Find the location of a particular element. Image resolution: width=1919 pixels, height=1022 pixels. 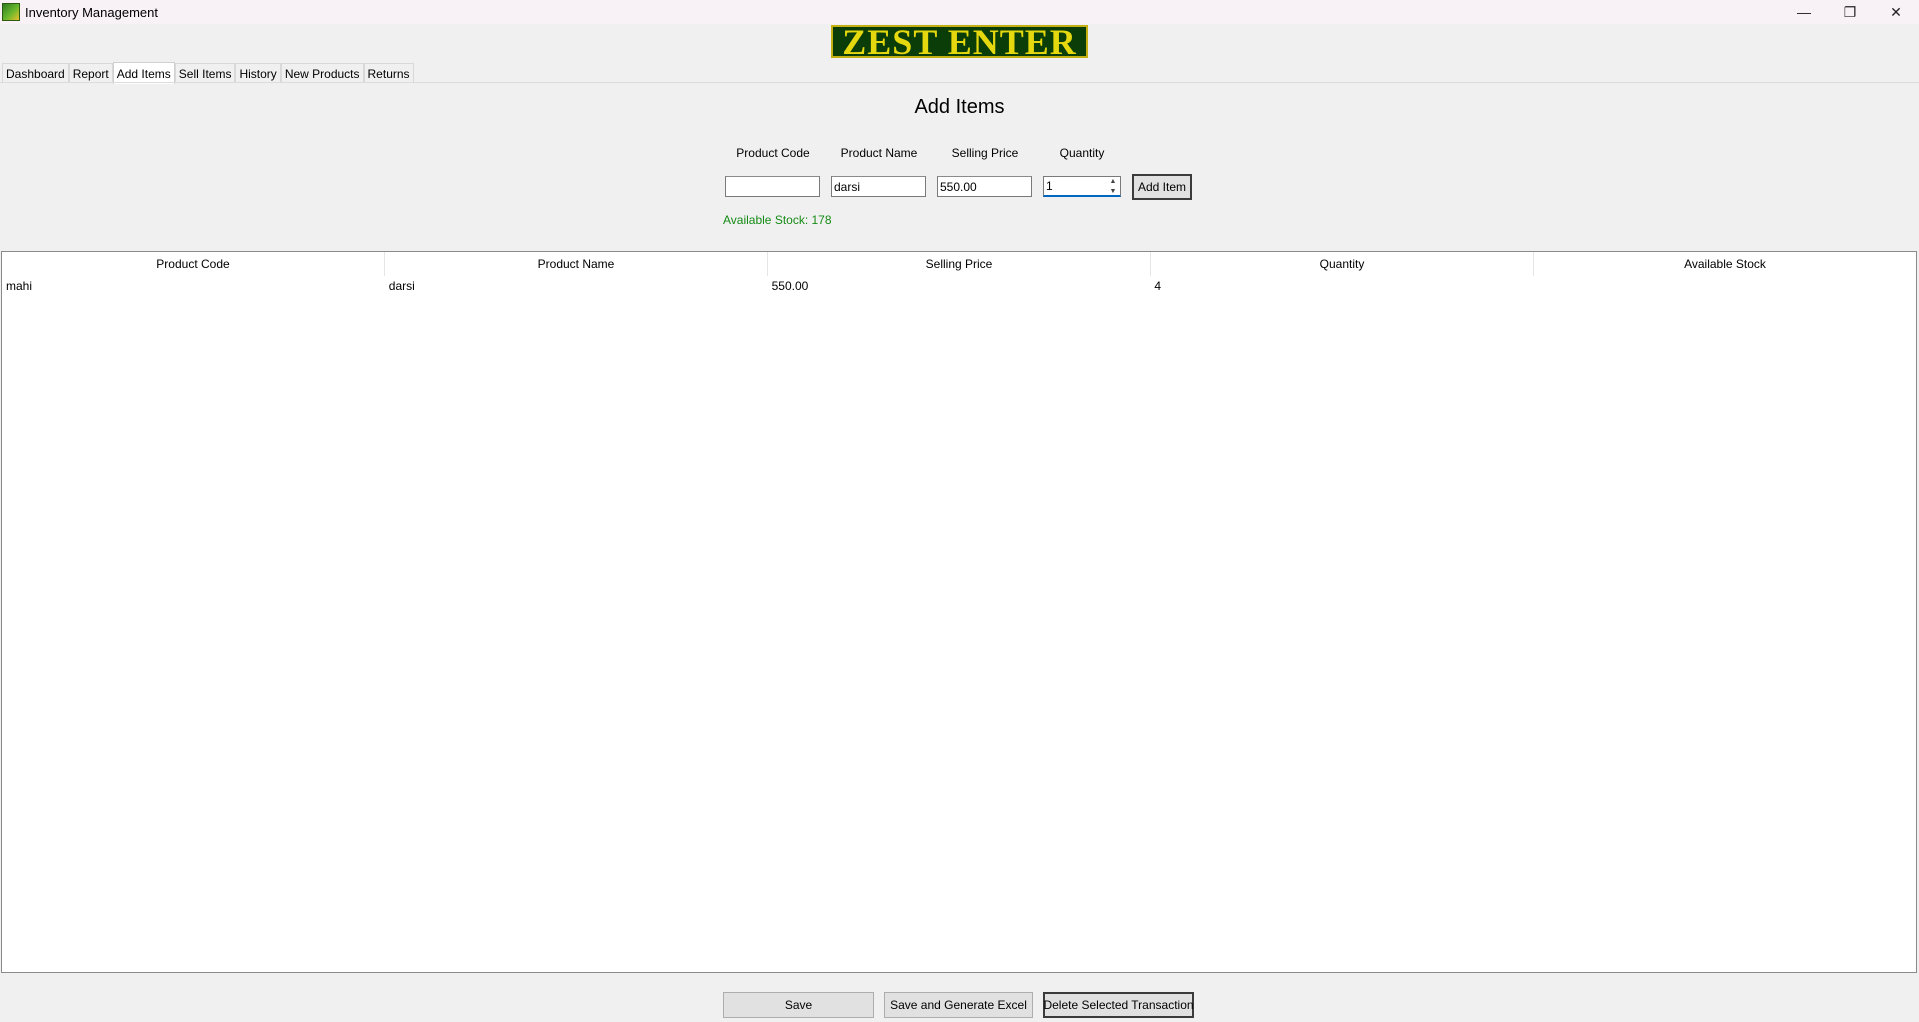

stepper-down-icon: ▼ is located at coordinates (1113, 192).